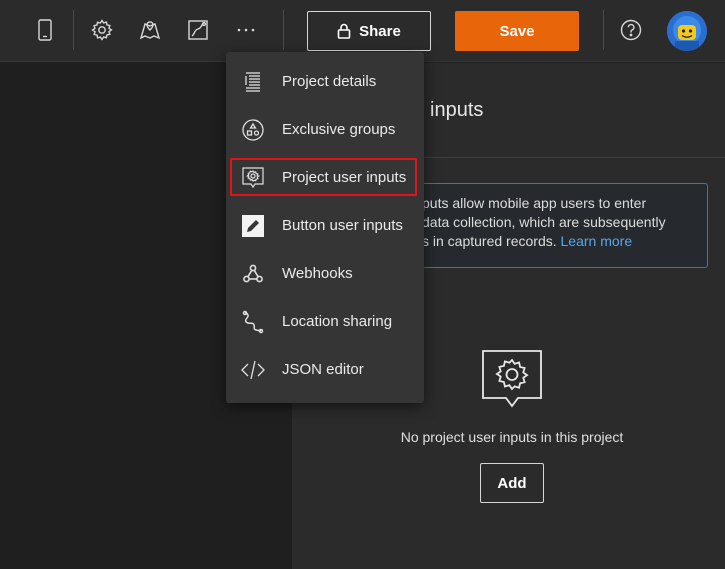 The image size is (725, 569). I want to click on page-title: inputs, so click(457, 110).